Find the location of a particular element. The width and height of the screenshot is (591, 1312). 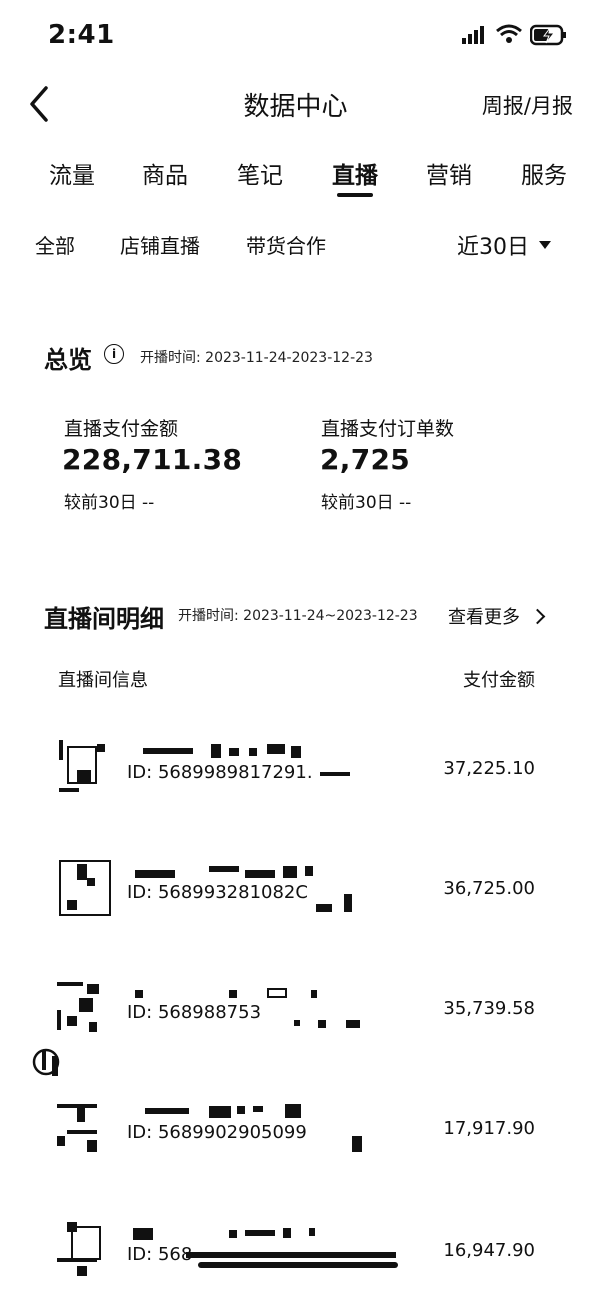

home-indicator is located at coordinates (298, 1265).